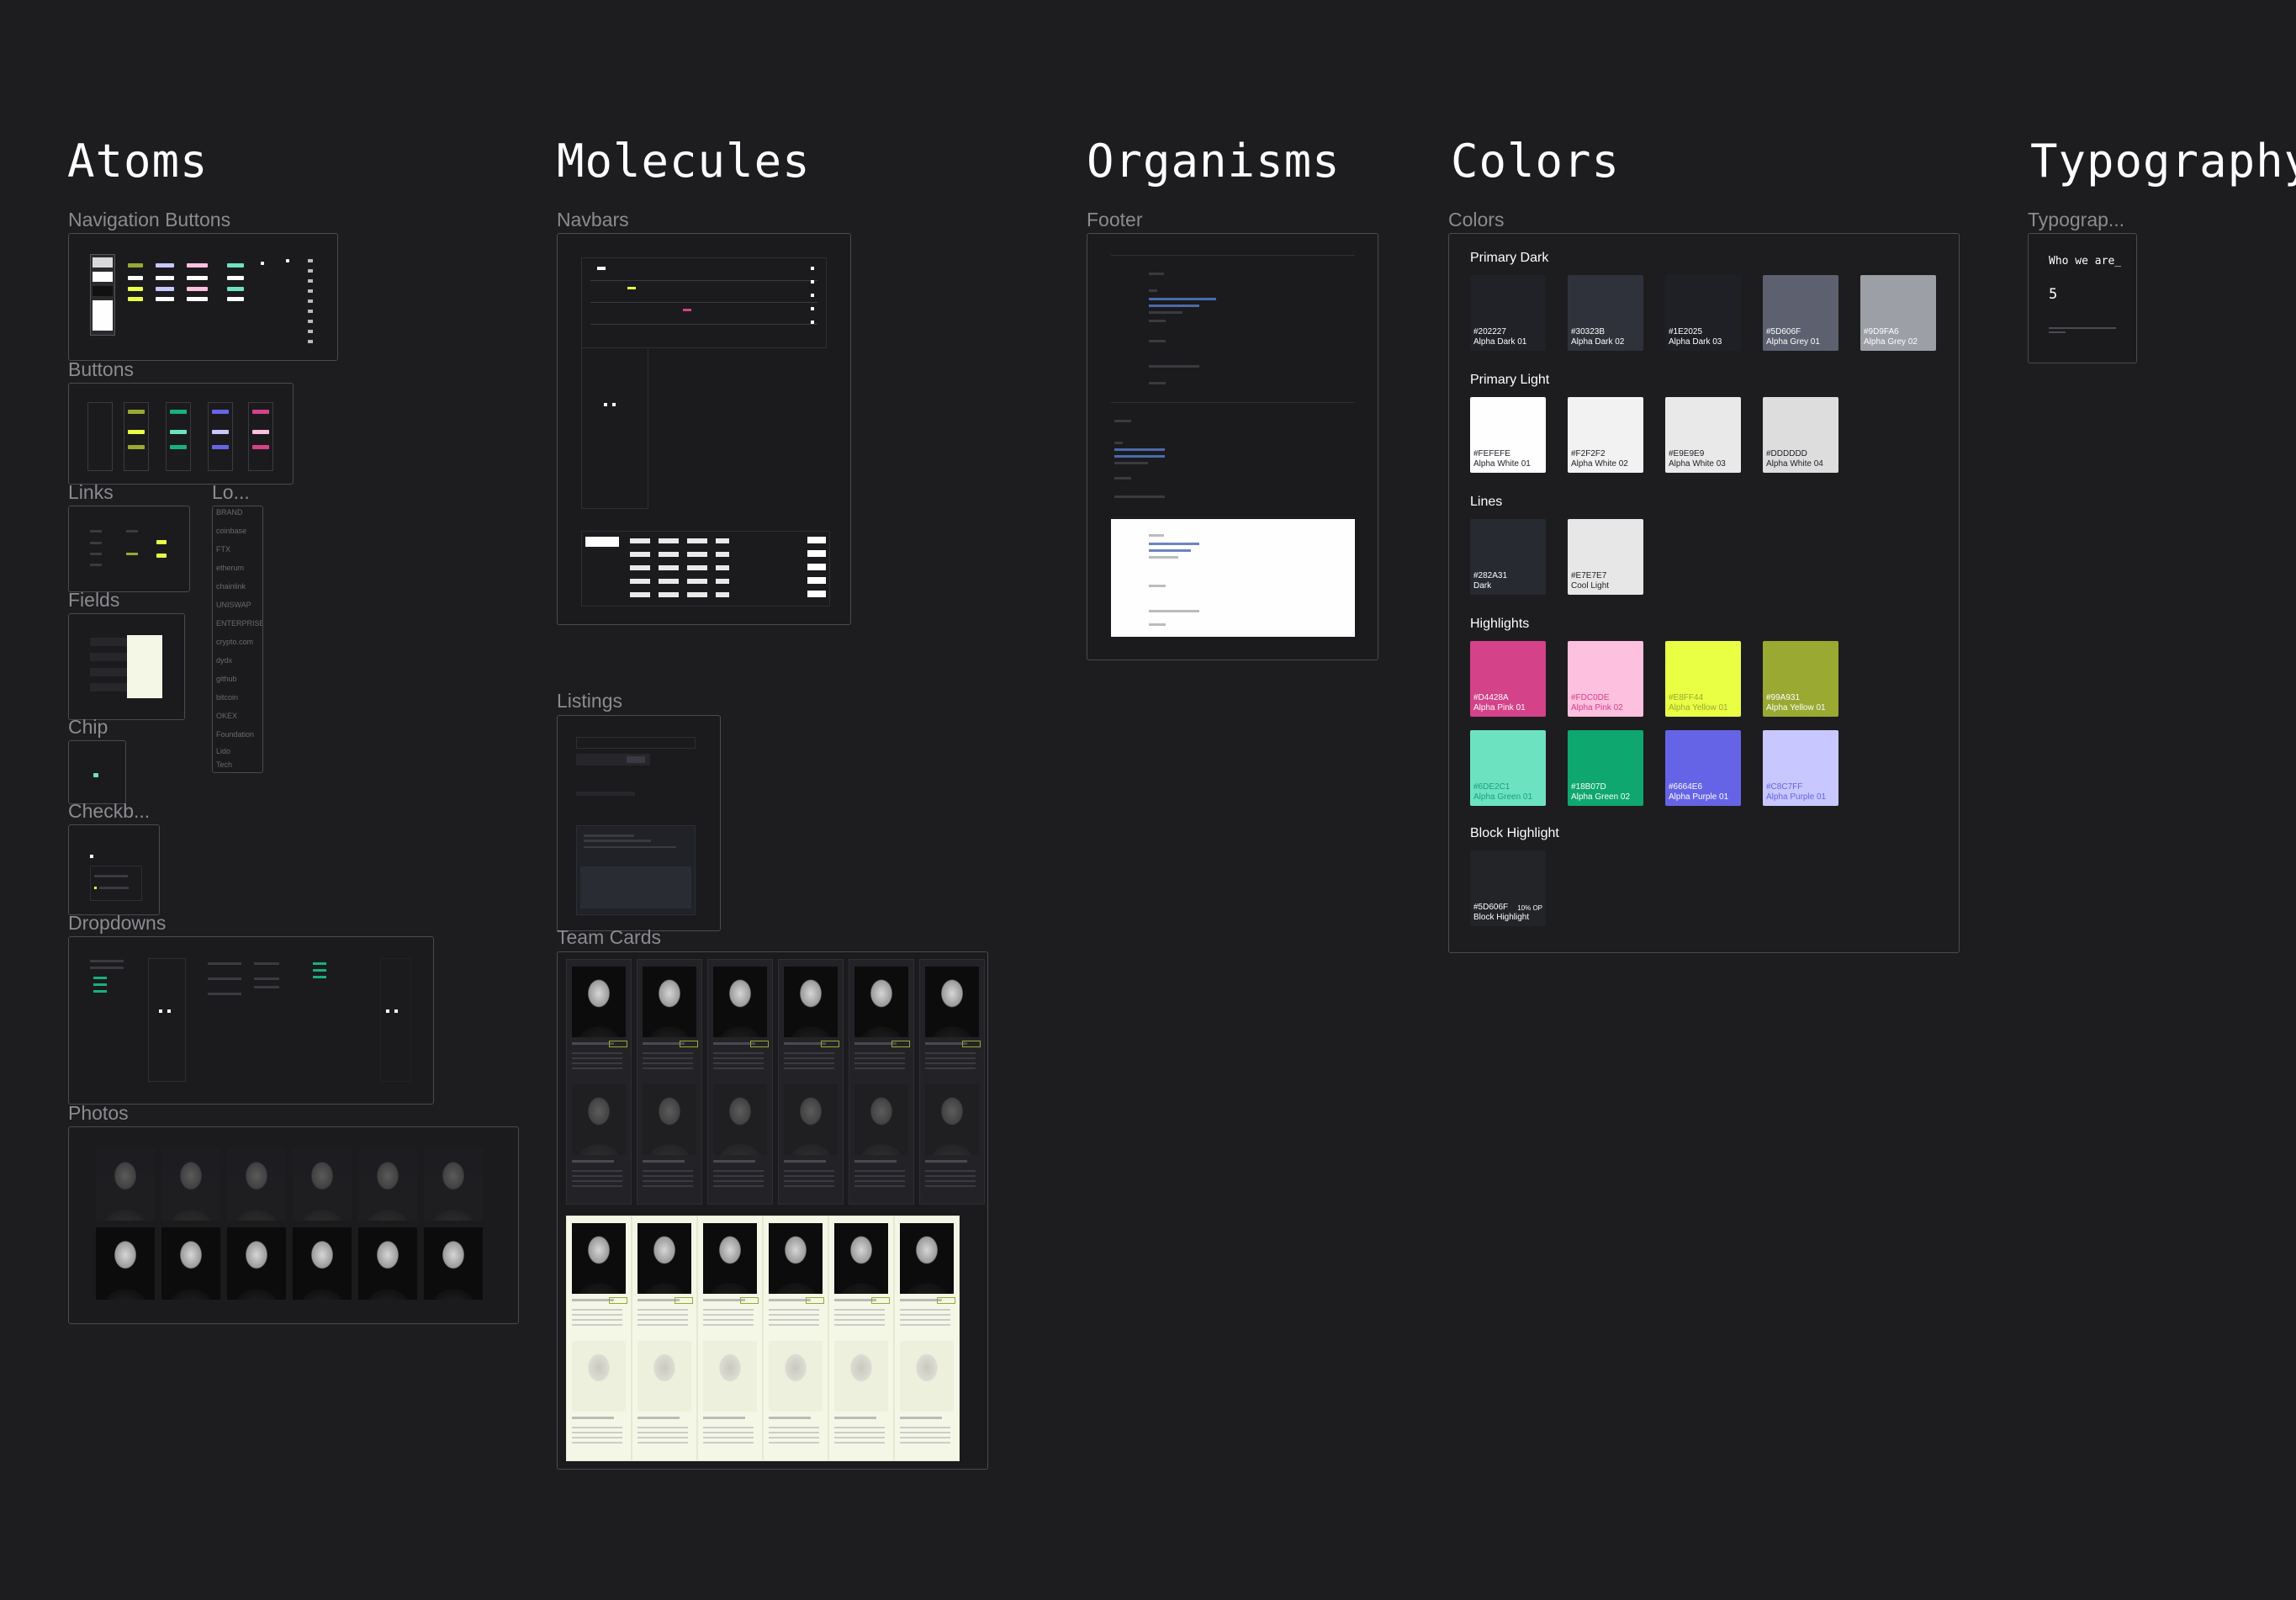  Describe the element at coordinates (95, 775) in the screenshot. I see `chip` at that location.